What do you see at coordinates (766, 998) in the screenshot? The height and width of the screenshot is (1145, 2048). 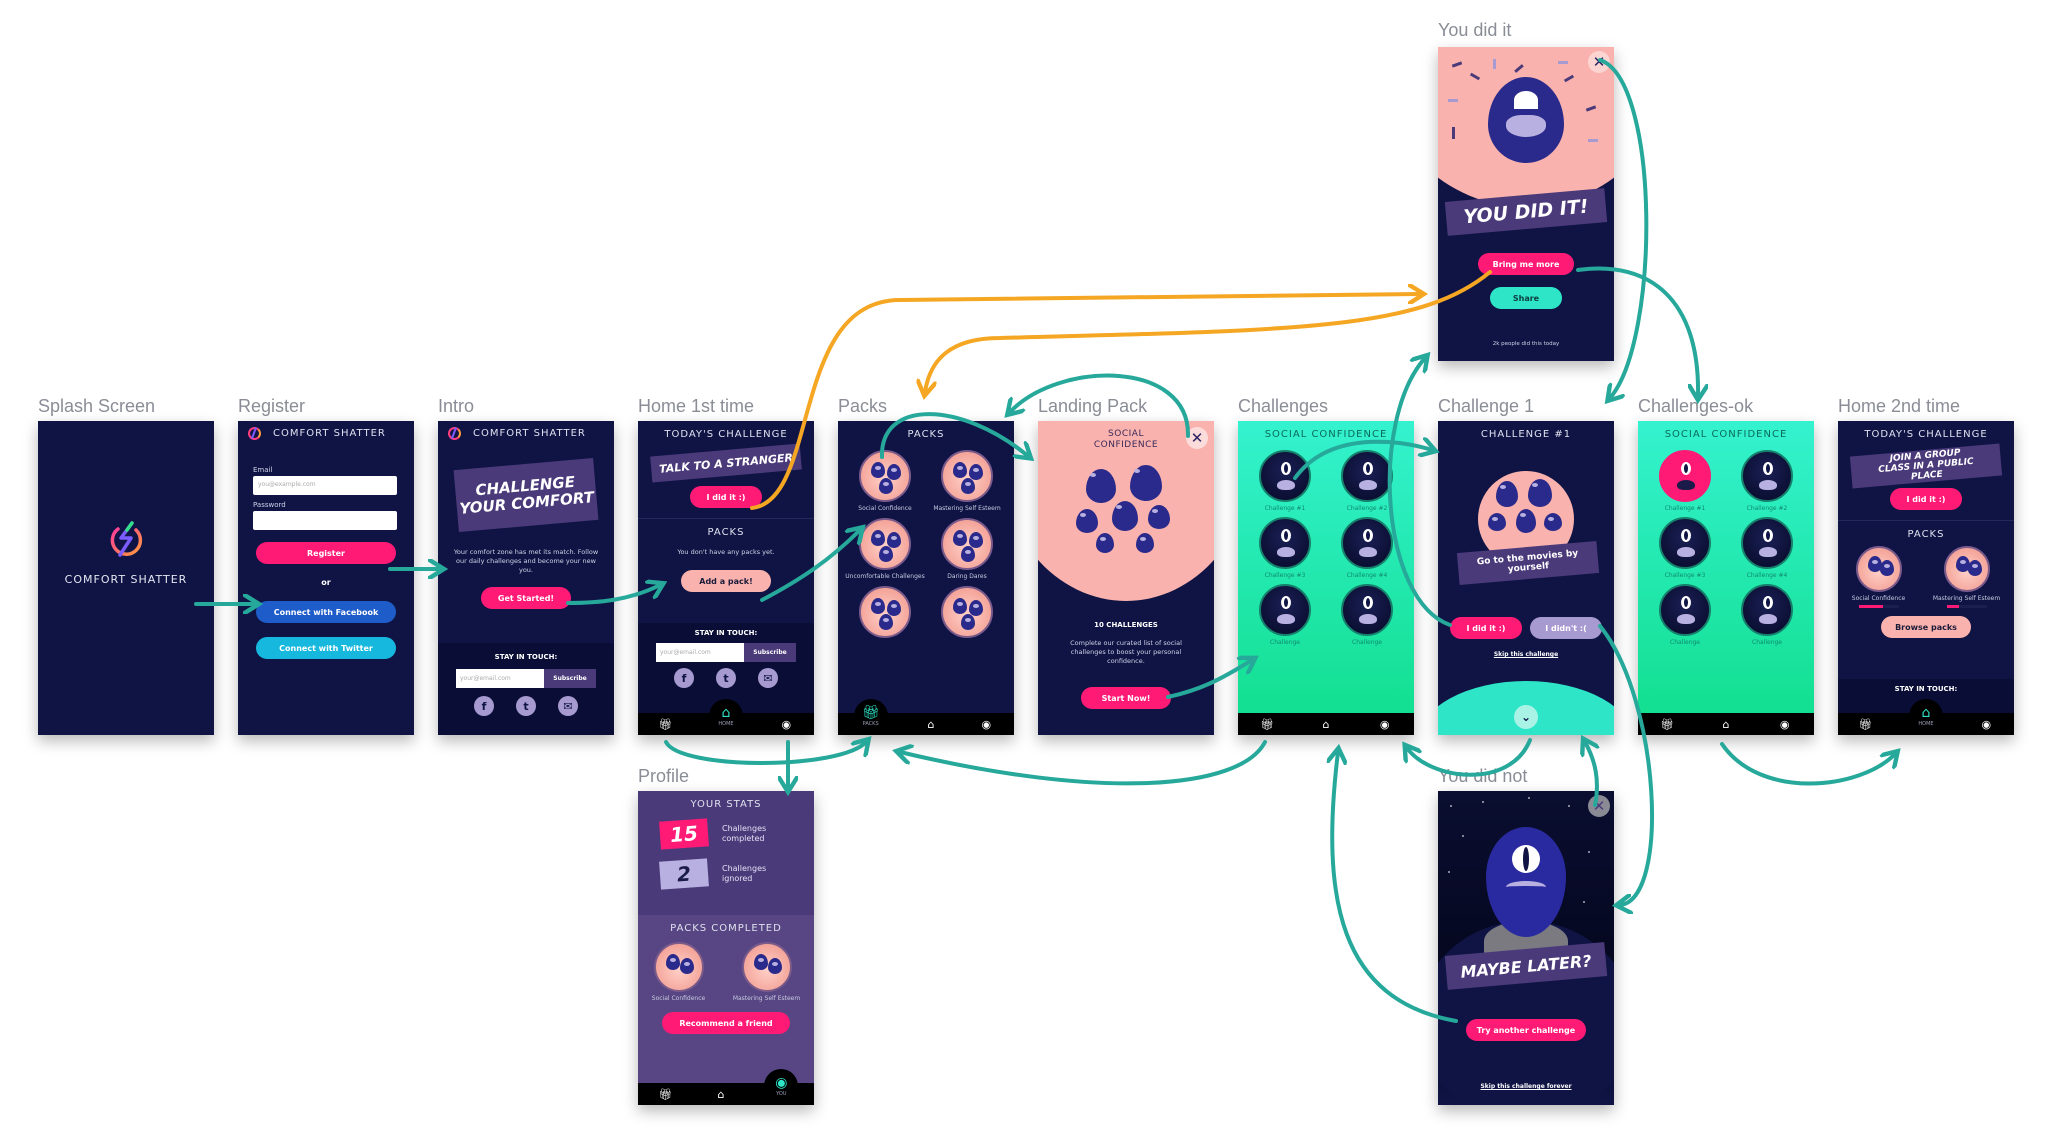 I see `pack-name: Mastering Self Esteem` at bounding box center [766, 998].